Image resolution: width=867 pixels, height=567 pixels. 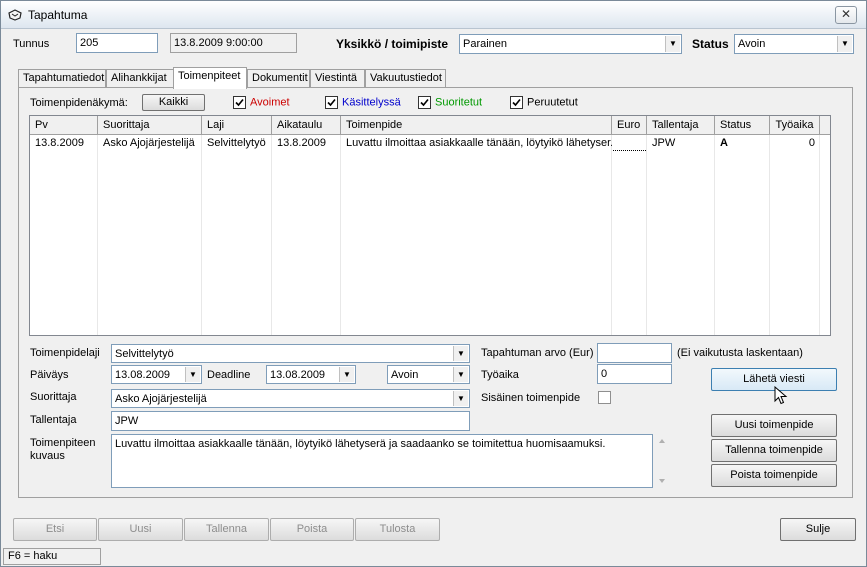 What do you see at coordinates (629, 125) in the screenshot?
I see `col-euro: Euro` at bounding box center [629, 125].